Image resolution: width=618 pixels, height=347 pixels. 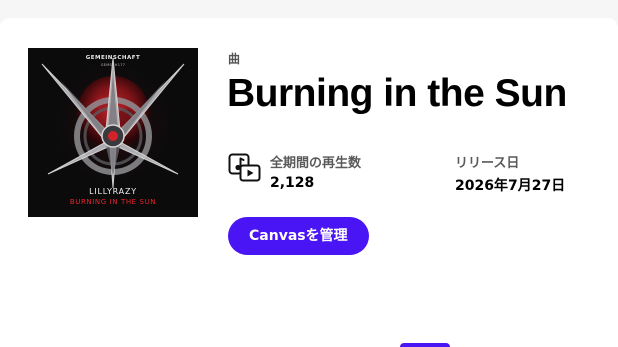 What do you see at coordinates (510, 186) in the screenshot?
I see `release-date-value: 2026年7月27日` at bounding box center [510, 186].